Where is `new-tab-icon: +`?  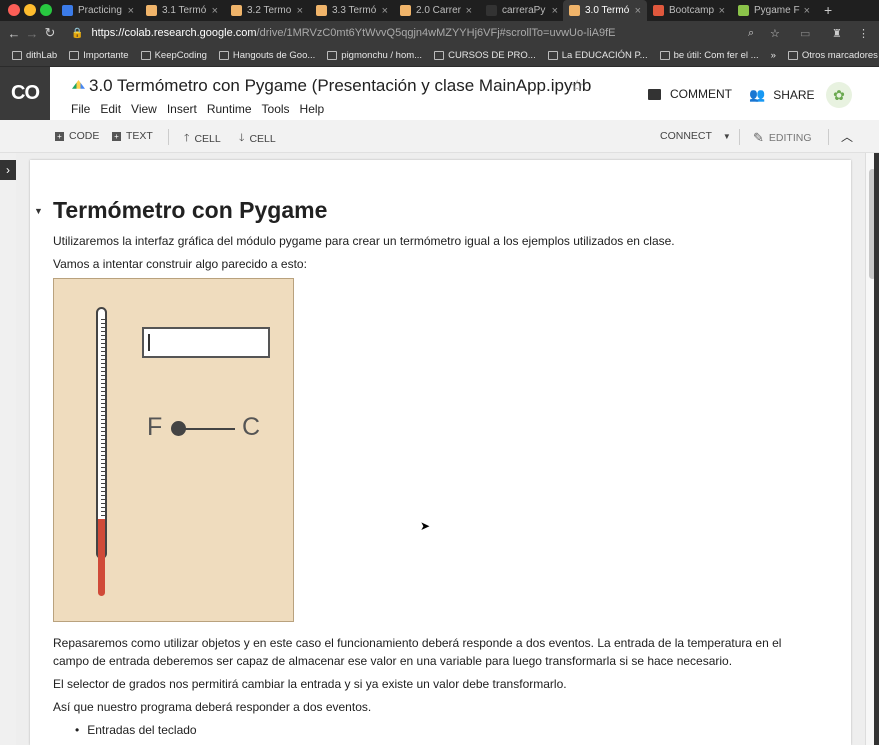
new-tab-icon: + is located at coordinates (828, 10).